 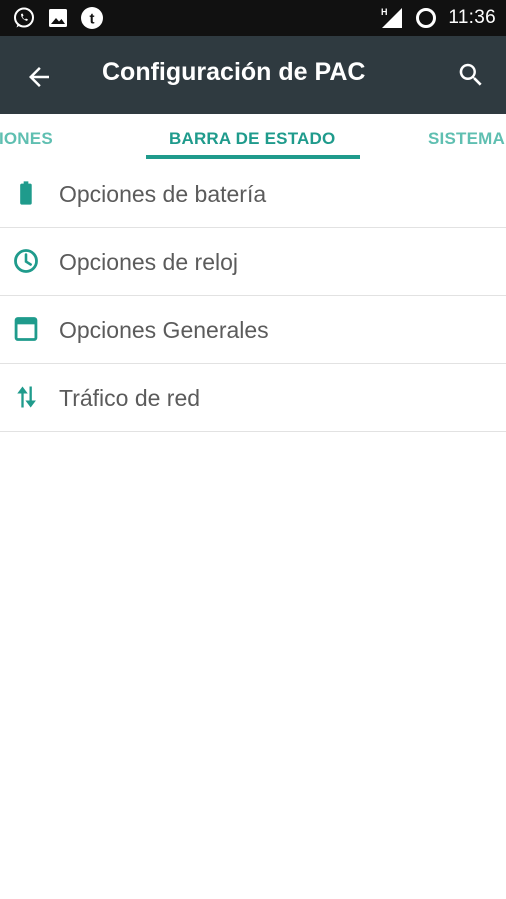 What do you see at coordinates (39, 77) in the screenshot?
I see `arrow-back-icon` at bounding box center [39, 77].